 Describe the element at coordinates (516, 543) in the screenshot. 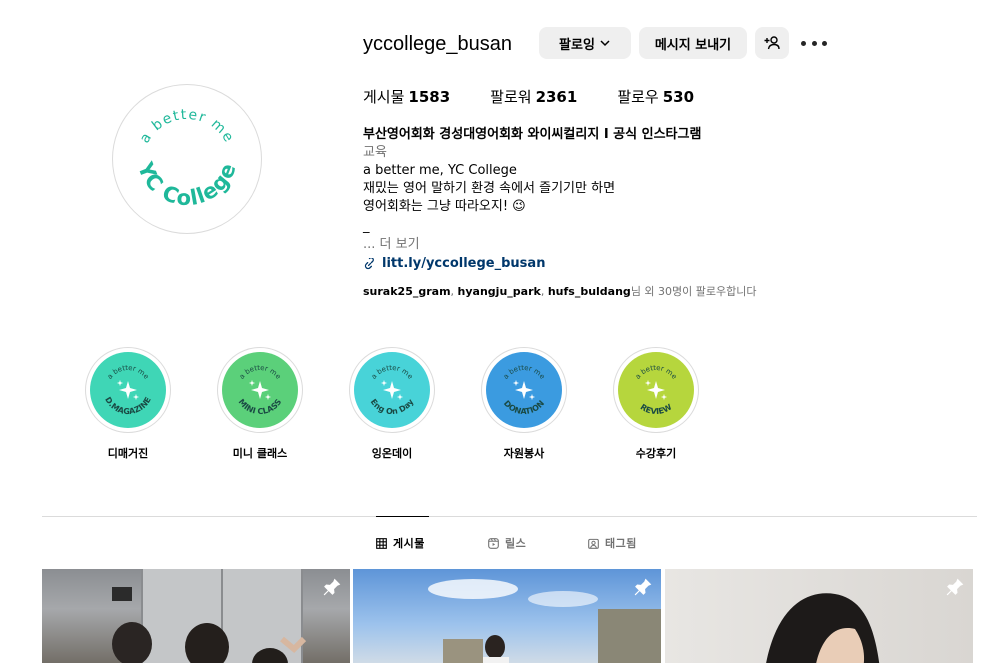

I see `tab-label: 릴스` at that location.